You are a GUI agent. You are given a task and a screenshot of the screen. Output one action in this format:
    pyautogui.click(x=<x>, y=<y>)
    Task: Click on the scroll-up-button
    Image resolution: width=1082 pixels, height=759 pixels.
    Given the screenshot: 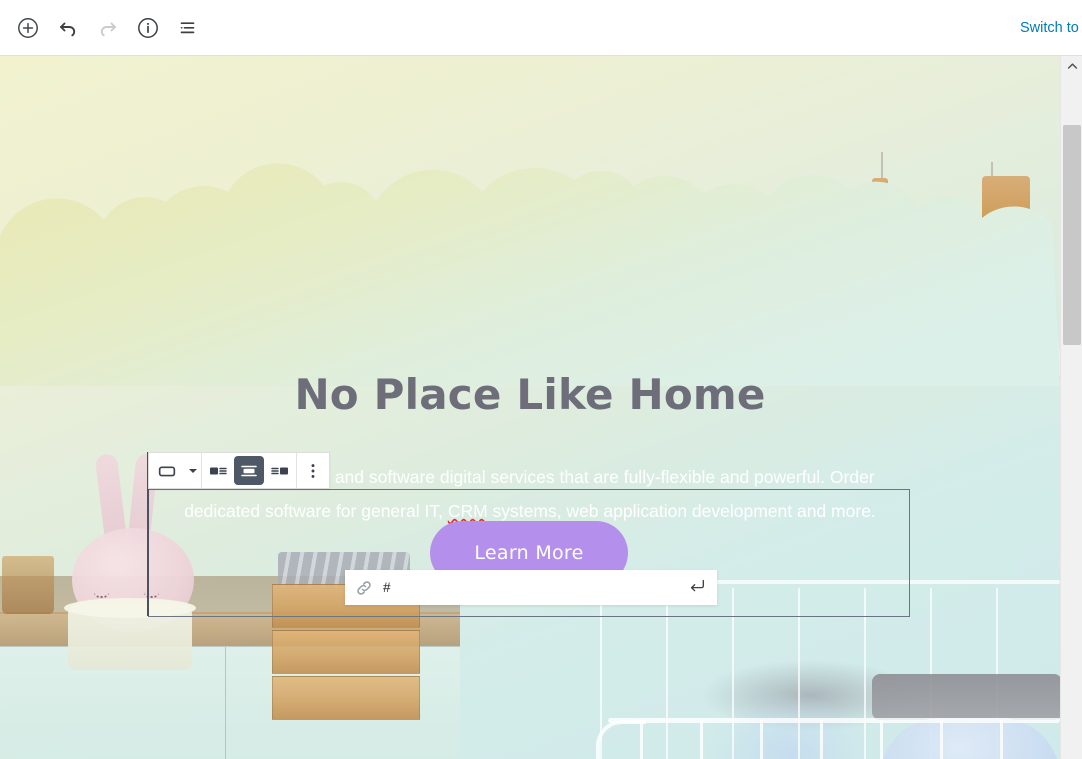 What is the action you would take?
    pyautogui.click(x=1071, y=67)
    